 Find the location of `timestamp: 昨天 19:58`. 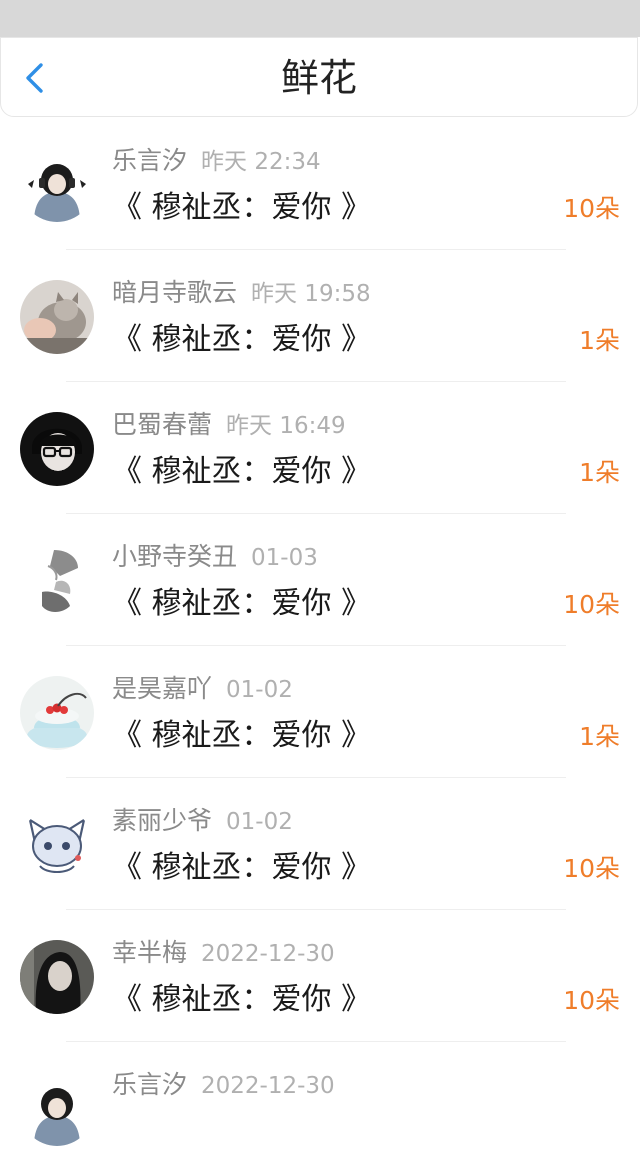

timestamp: 昨天 19:58 is located at coordinates (311, 294).